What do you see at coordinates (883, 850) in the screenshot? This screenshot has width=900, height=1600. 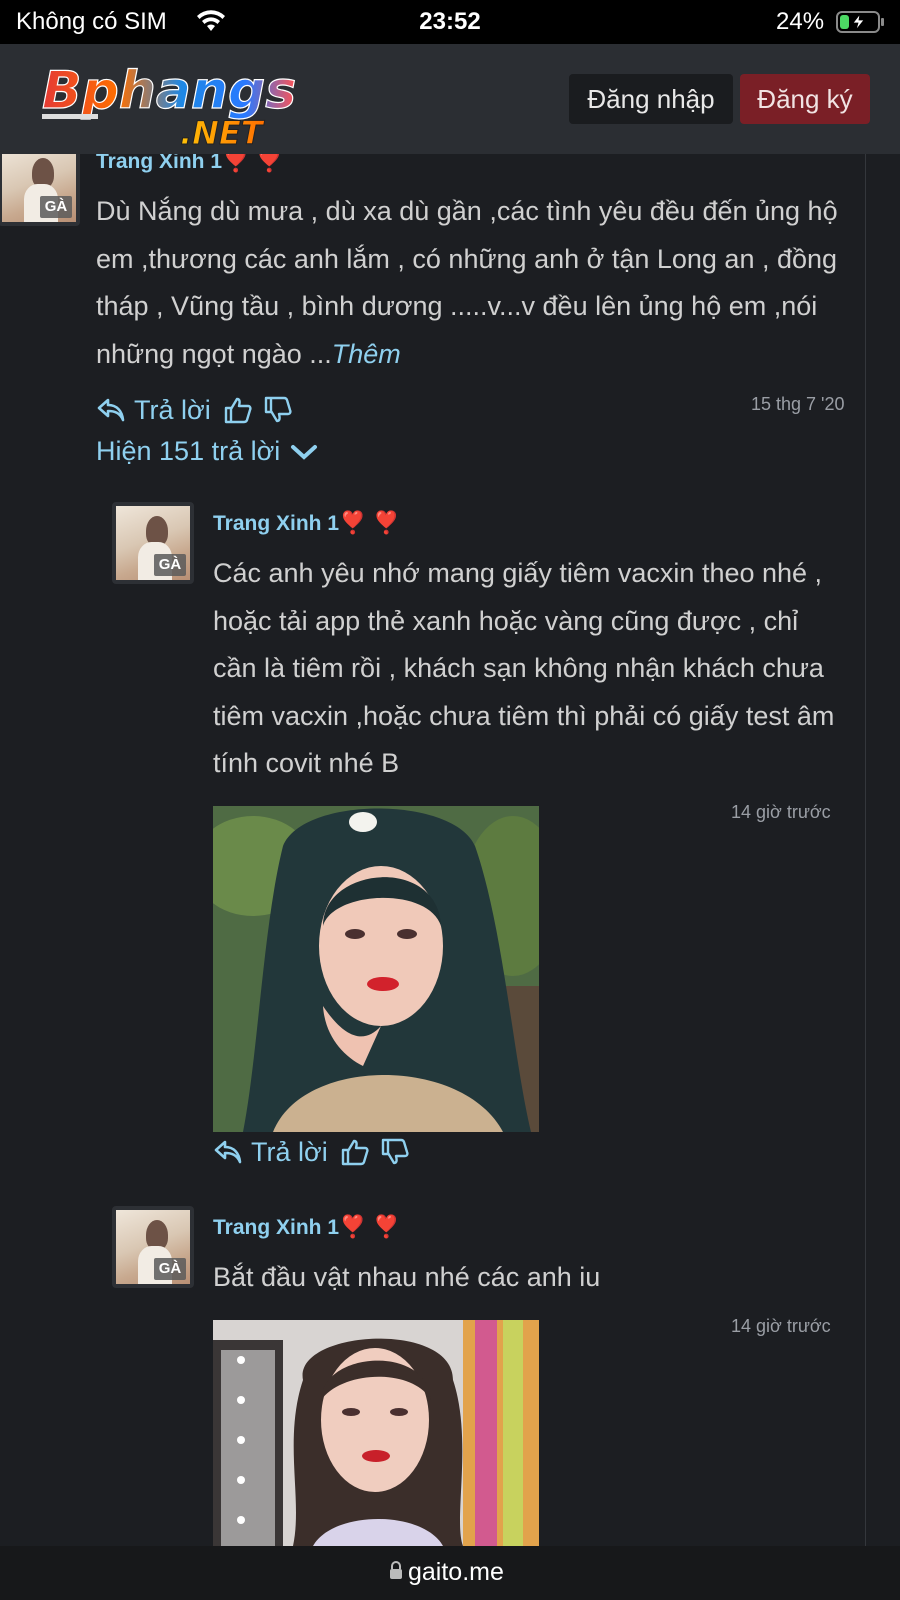 I see `right-rail` at bounding box center [883, 850].